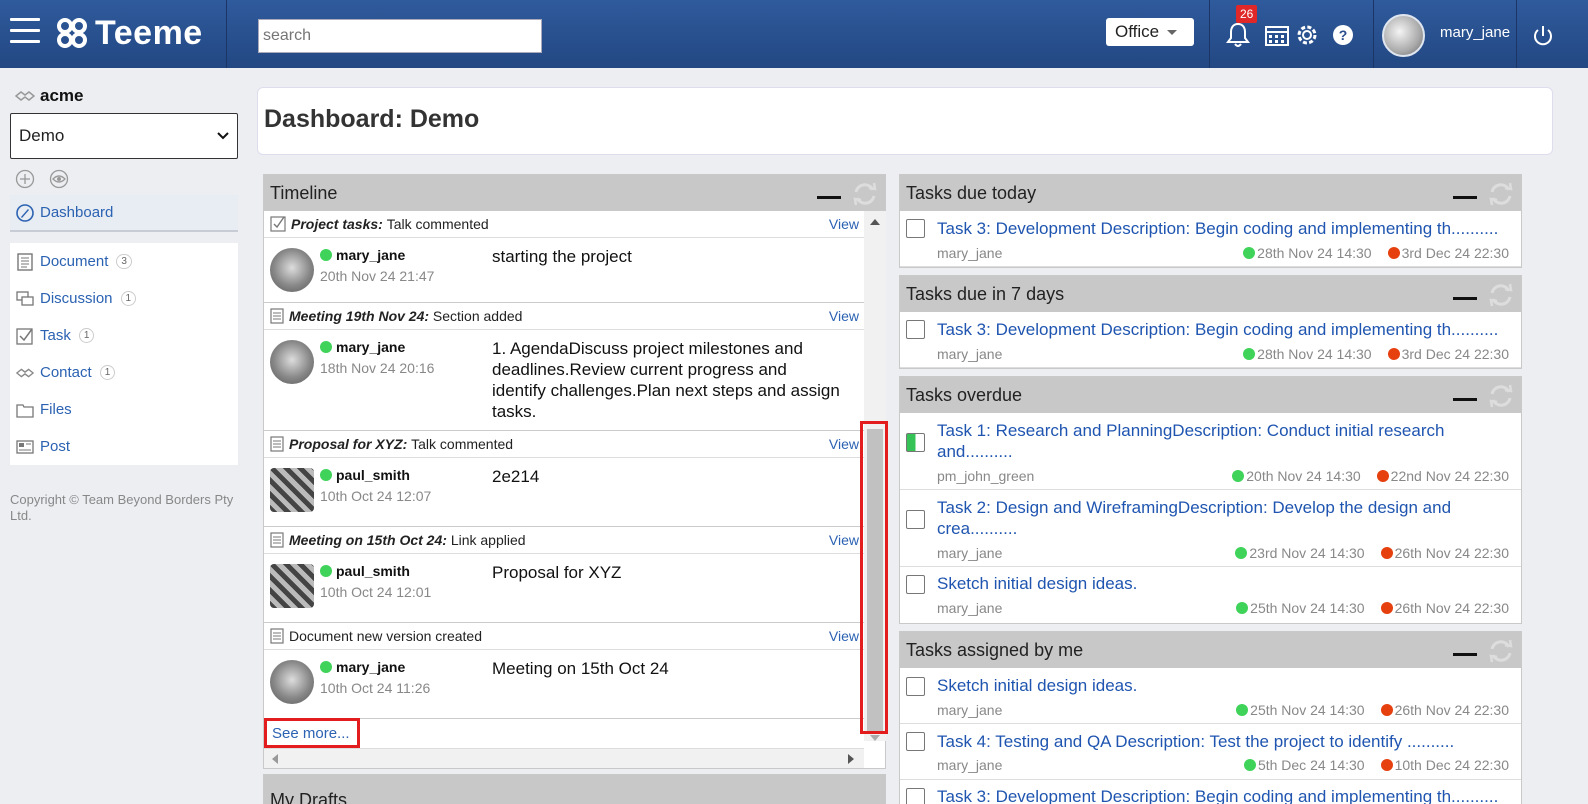 This screenshot has height=804, width=1588. I want to click on page-title: Dashboard: Demo, so click(372, 119).